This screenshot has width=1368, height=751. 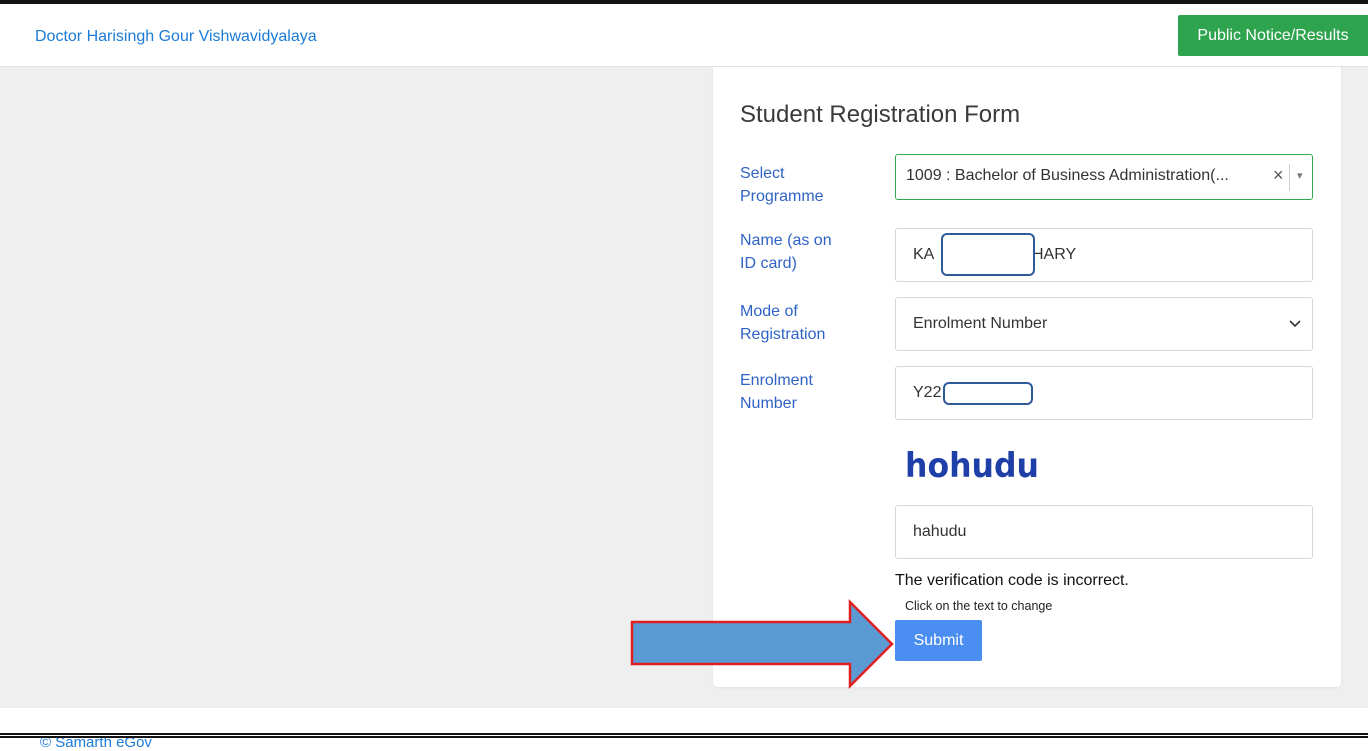 I want to click on footer: © Samarth eGov, so click(x=684, y=729).